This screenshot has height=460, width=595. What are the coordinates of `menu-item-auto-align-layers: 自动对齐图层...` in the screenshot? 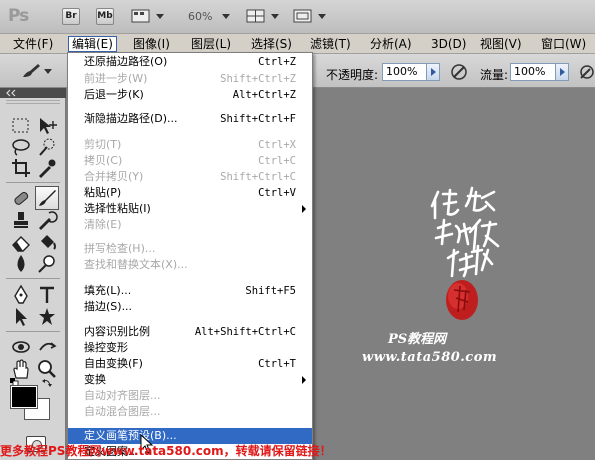 It's located at (190, 396).